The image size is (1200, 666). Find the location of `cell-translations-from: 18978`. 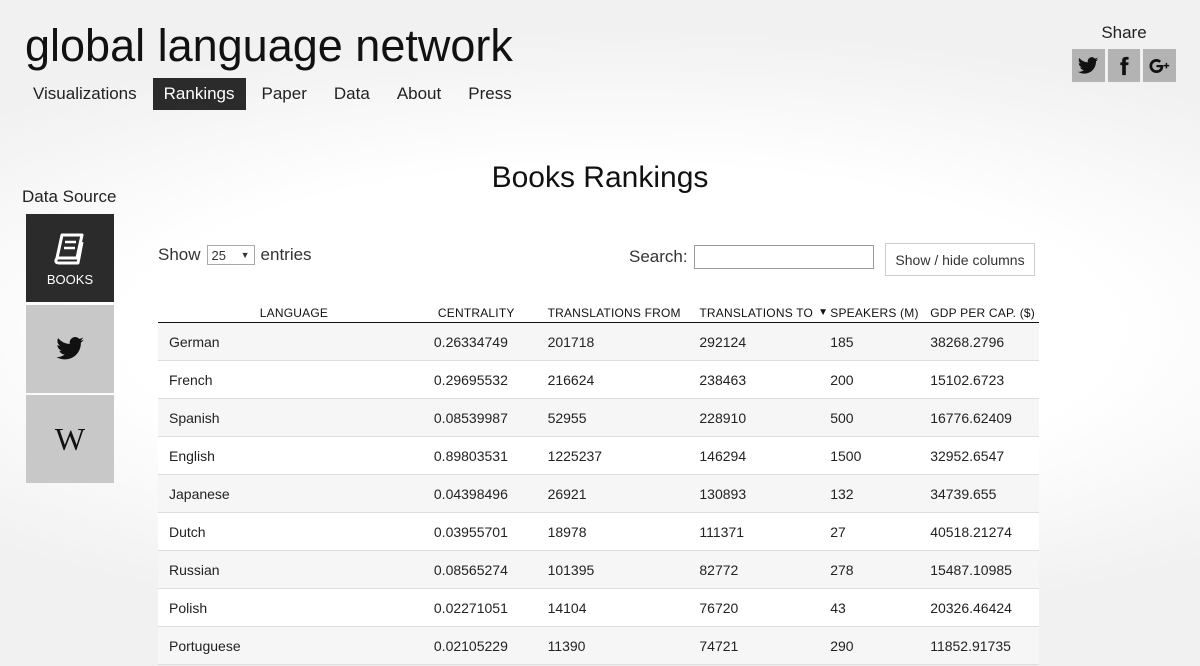

cell-translations-from: 18978 is located at coordinates (623, 531).